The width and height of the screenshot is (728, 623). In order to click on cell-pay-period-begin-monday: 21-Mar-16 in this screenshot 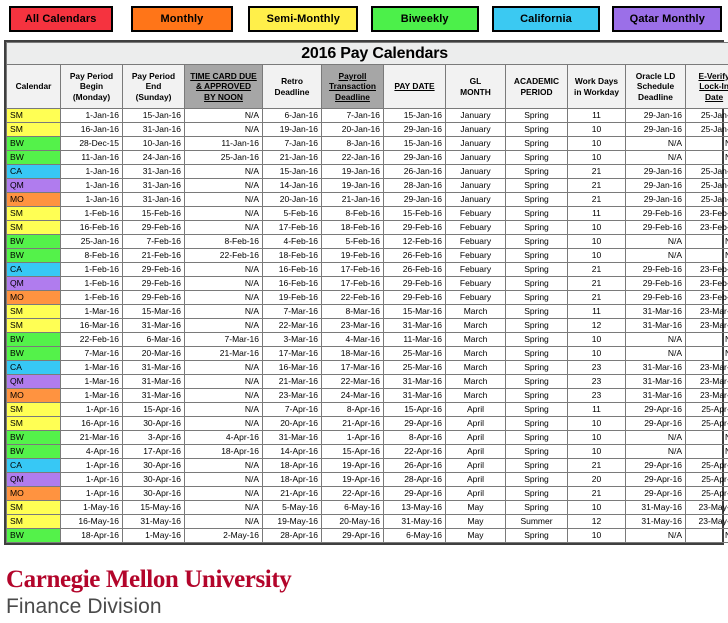, I will do `click(91, 437)`.